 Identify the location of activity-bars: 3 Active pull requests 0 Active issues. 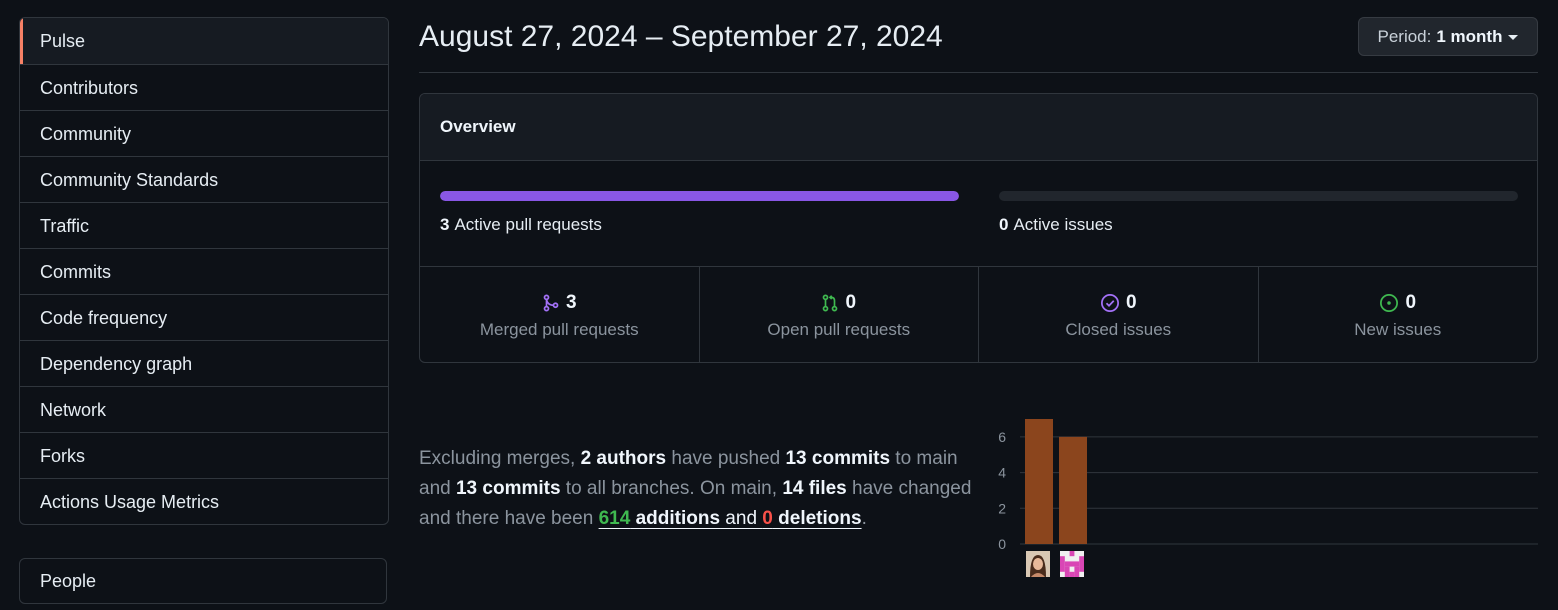
(978, 214).